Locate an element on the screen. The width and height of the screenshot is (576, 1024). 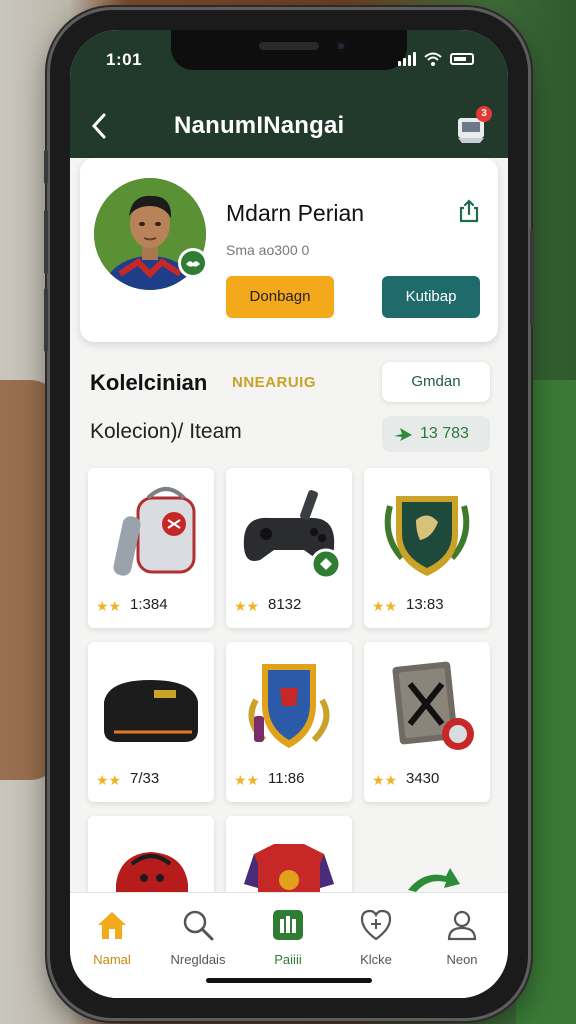
verified-badge is located at coordinates (193, 263).